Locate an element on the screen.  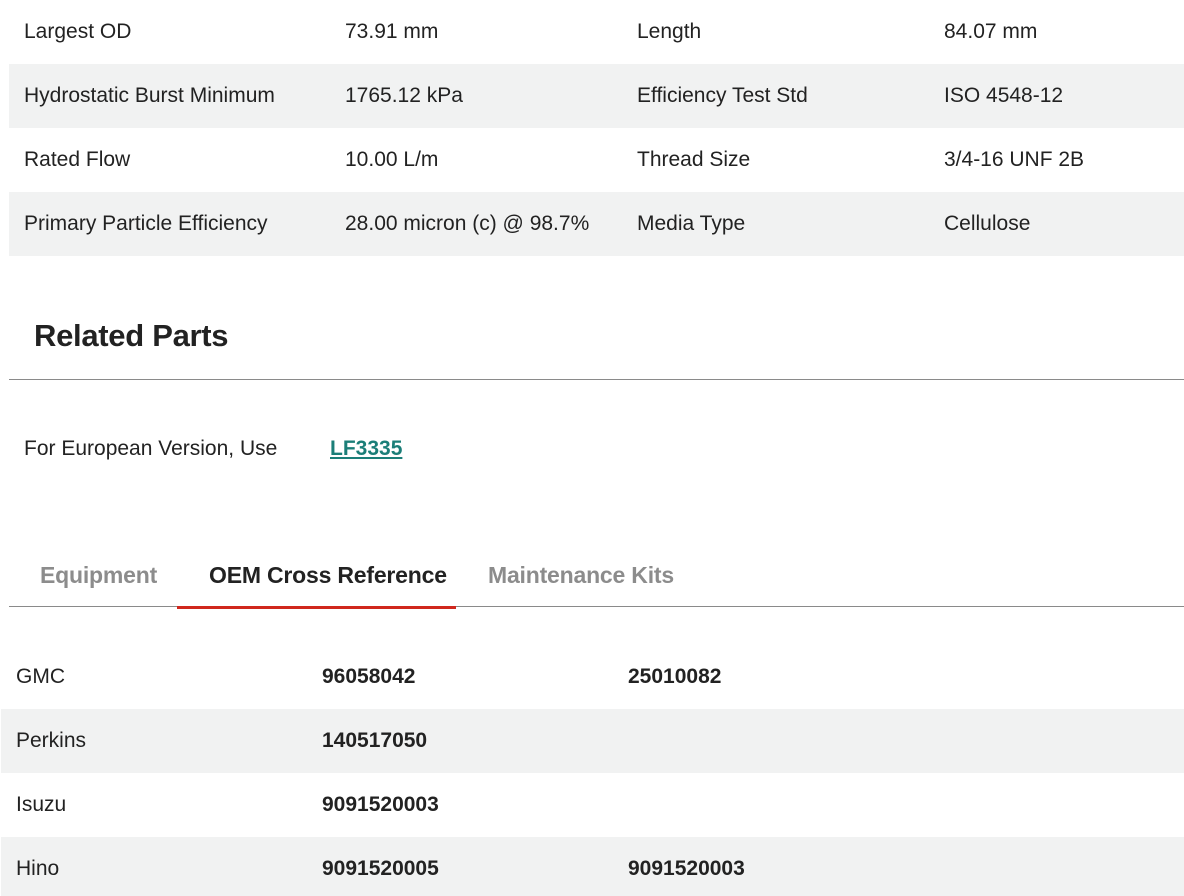
spec-label: Efficiency Test Std is located at coordinates (722, 95).